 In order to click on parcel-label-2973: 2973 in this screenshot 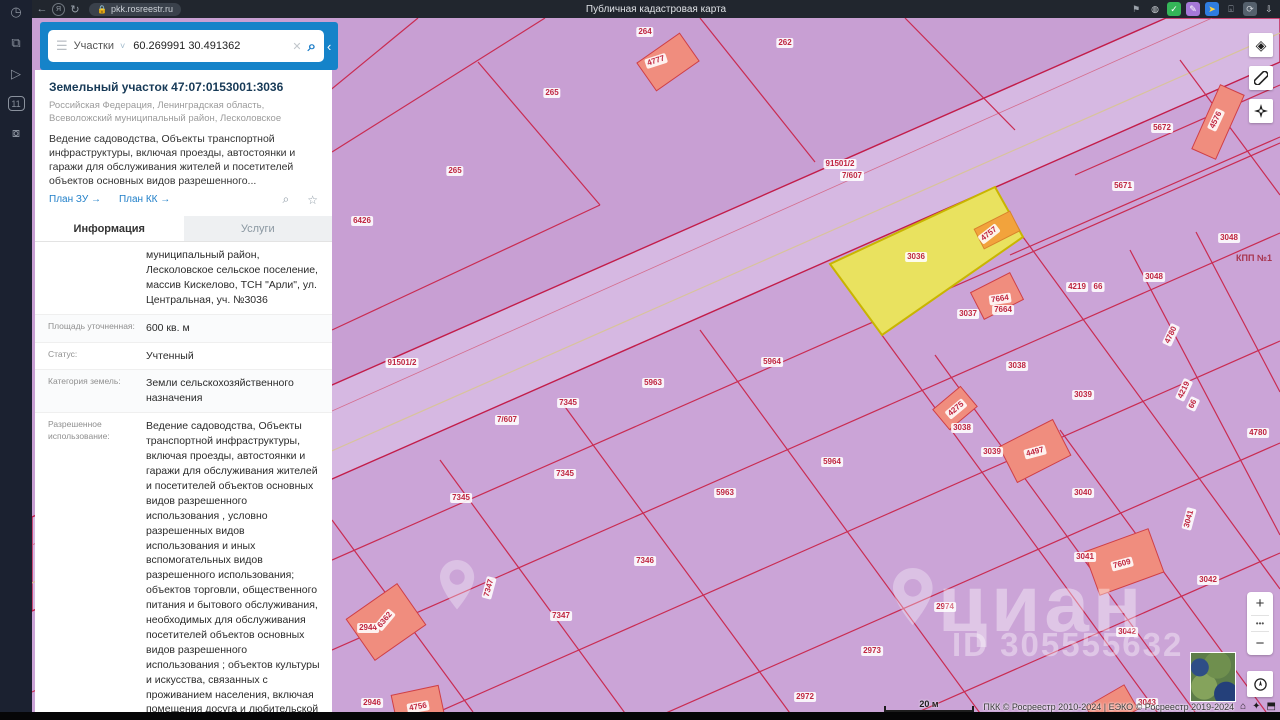, I will do `click(872, 651)`.